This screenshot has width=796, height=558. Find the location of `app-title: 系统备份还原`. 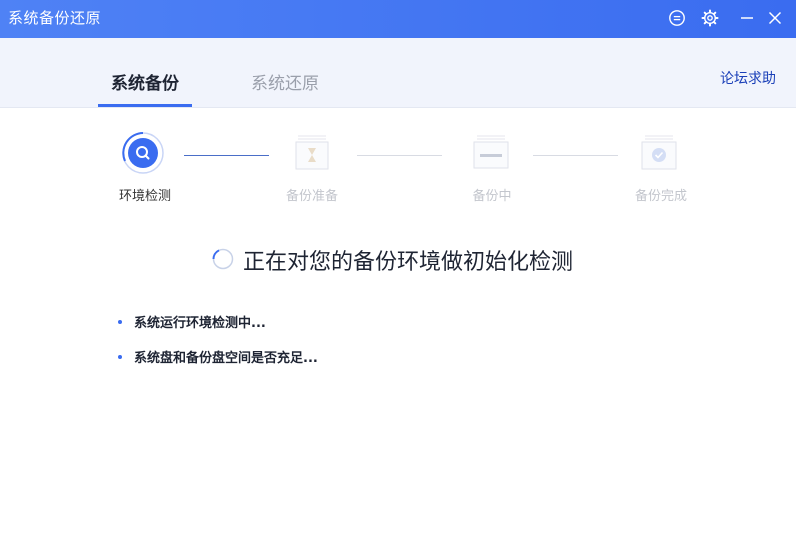

app-title: 系统备份还原 is located at coordinates (55, 18).